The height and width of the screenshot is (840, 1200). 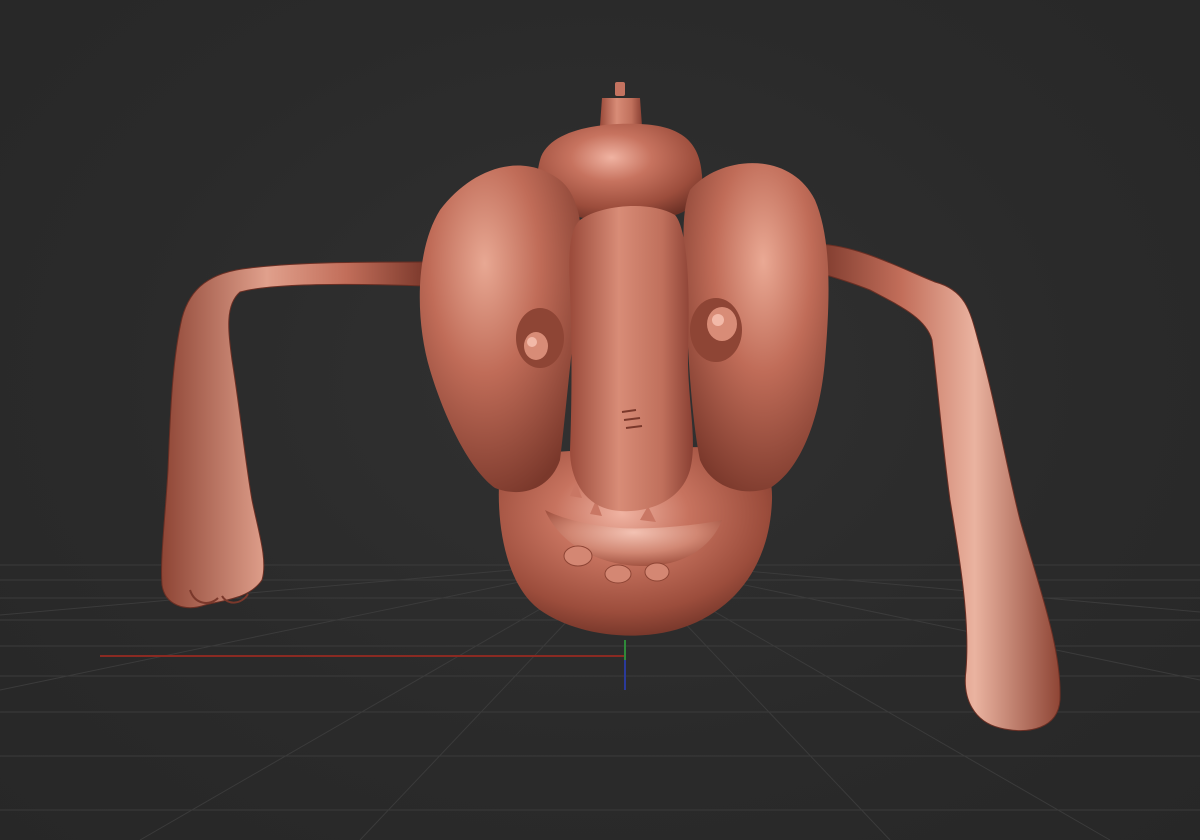 What do you see at coordinates (621, 104) in the screenshot?
I see `top-knob` at bounding box center [621, 104].